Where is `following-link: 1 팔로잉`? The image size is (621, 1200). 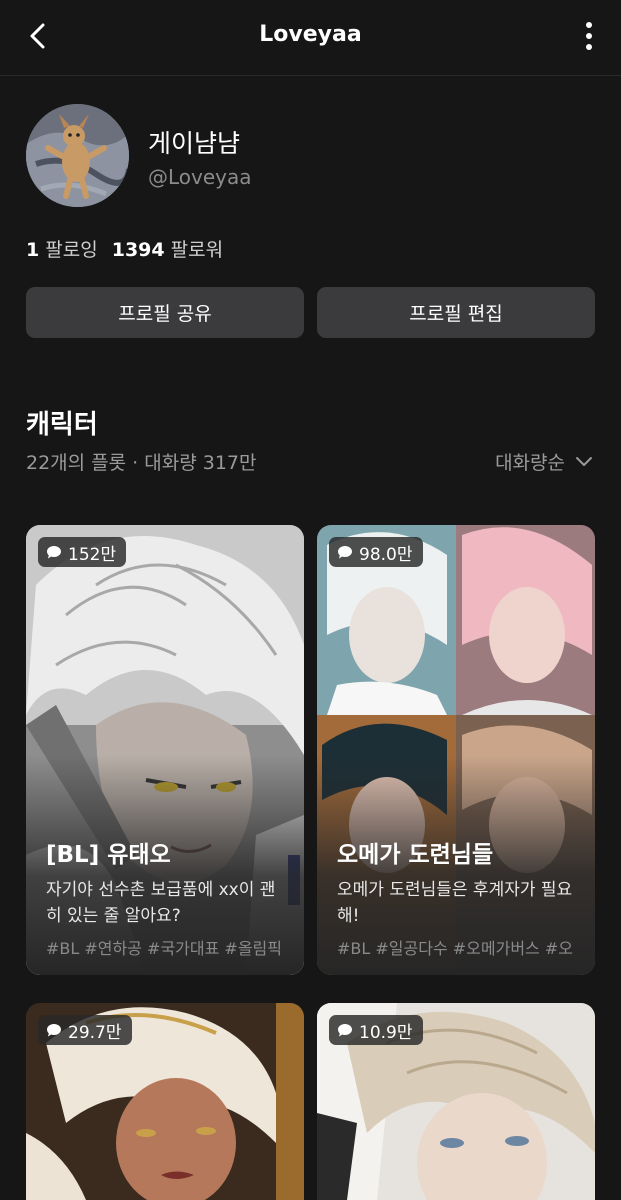 following-link: 1 팔로잉 is located at coordinates (62, 250).